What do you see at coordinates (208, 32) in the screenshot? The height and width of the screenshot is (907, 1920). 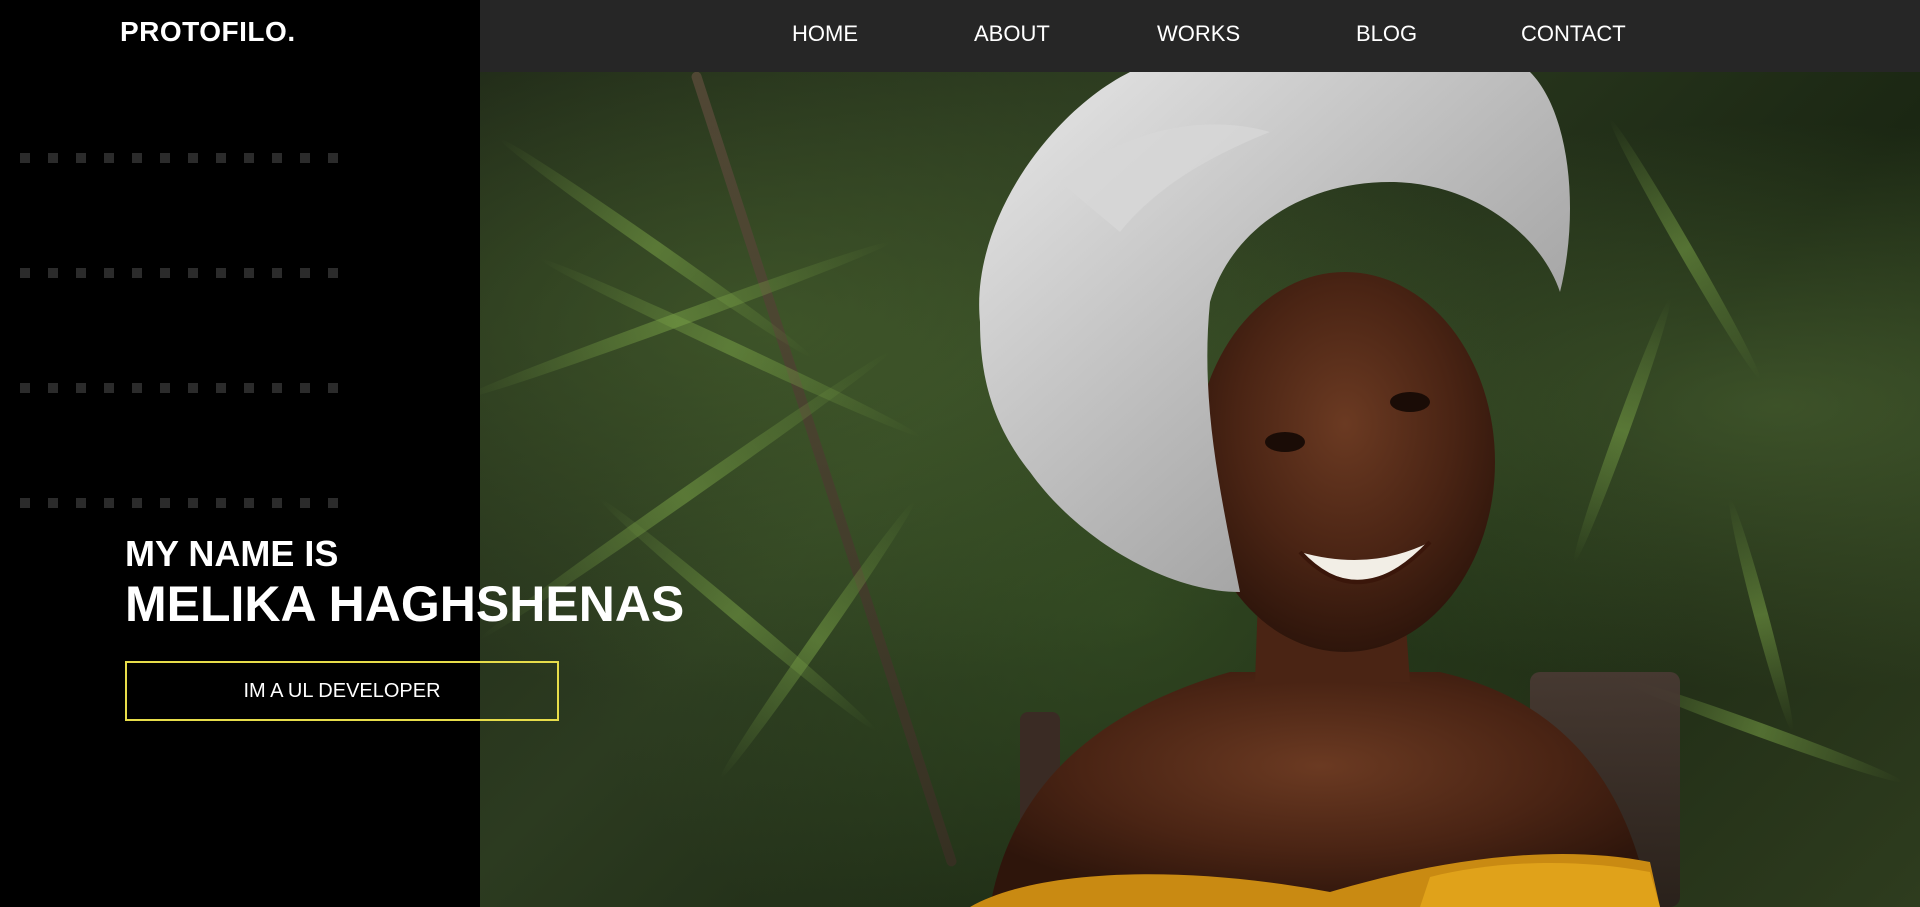 I see `logo: PROTOFILO.` at bounding box center [208, 32].